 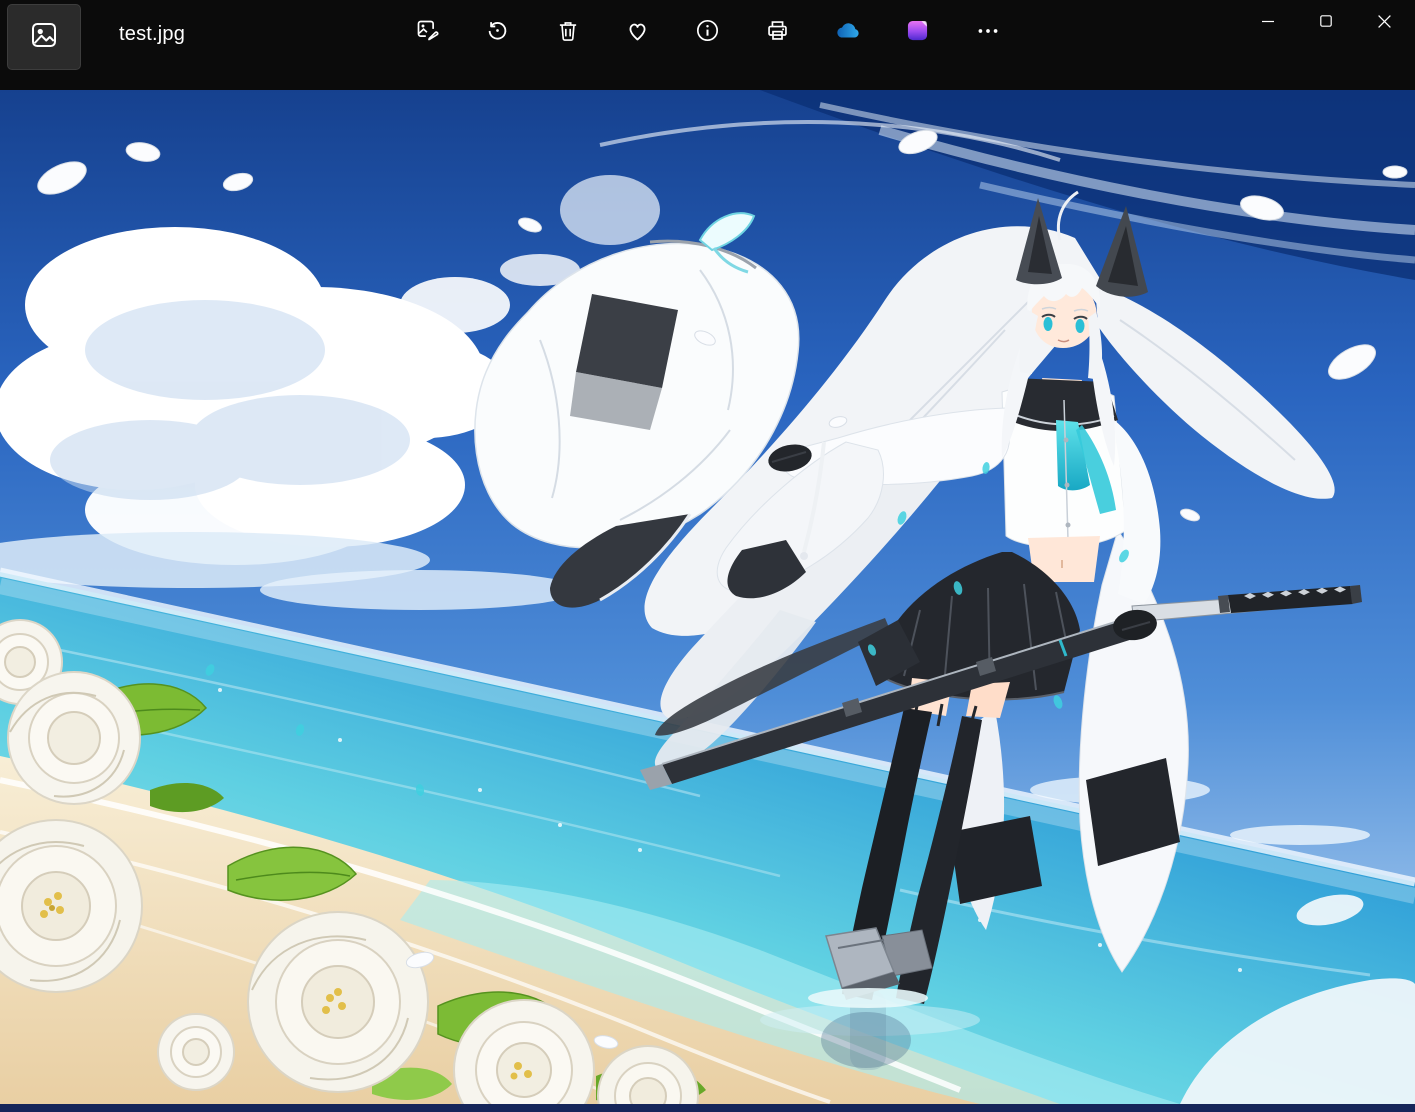 I want to click on window-controls, so click(x=1326, y=21).